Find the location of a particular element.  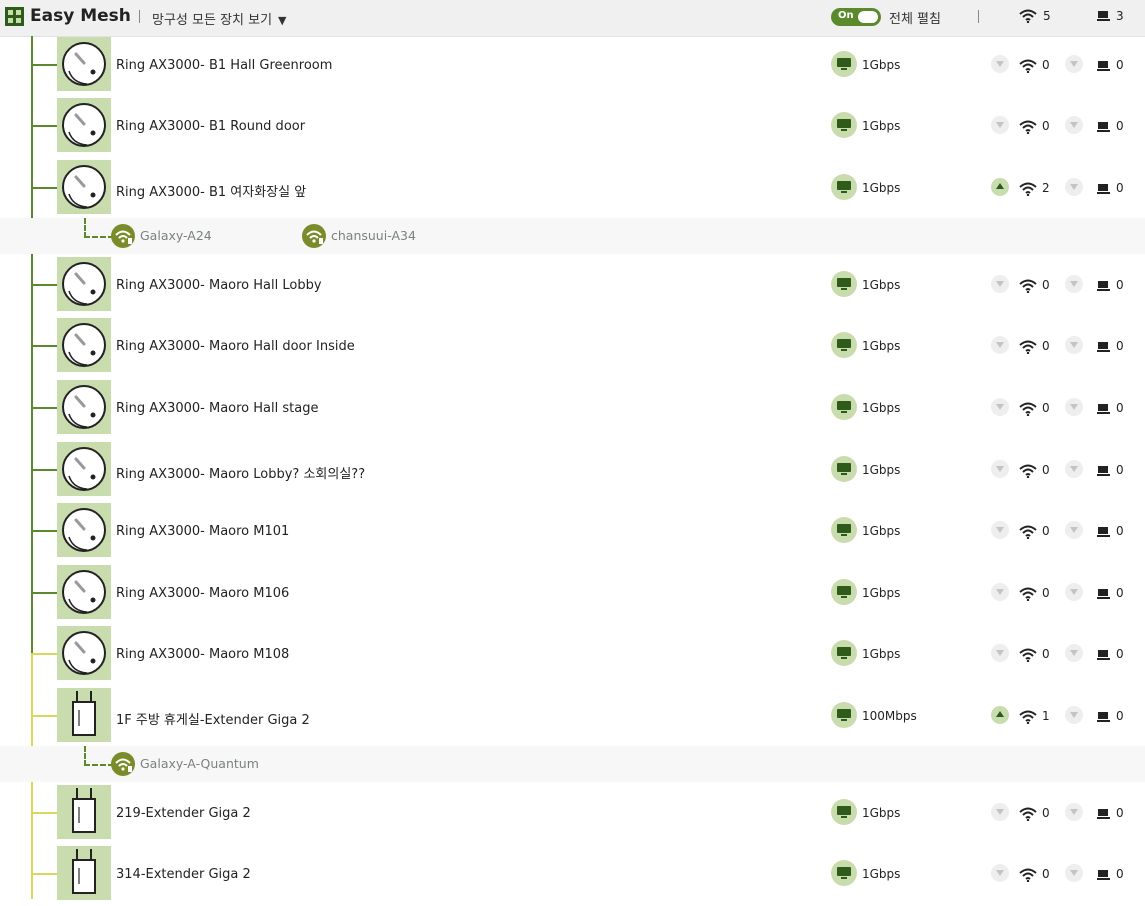

device-row: Ring AX3000- Maoro M108 1Gbps 0 0 is located at coordinates (572, 656).